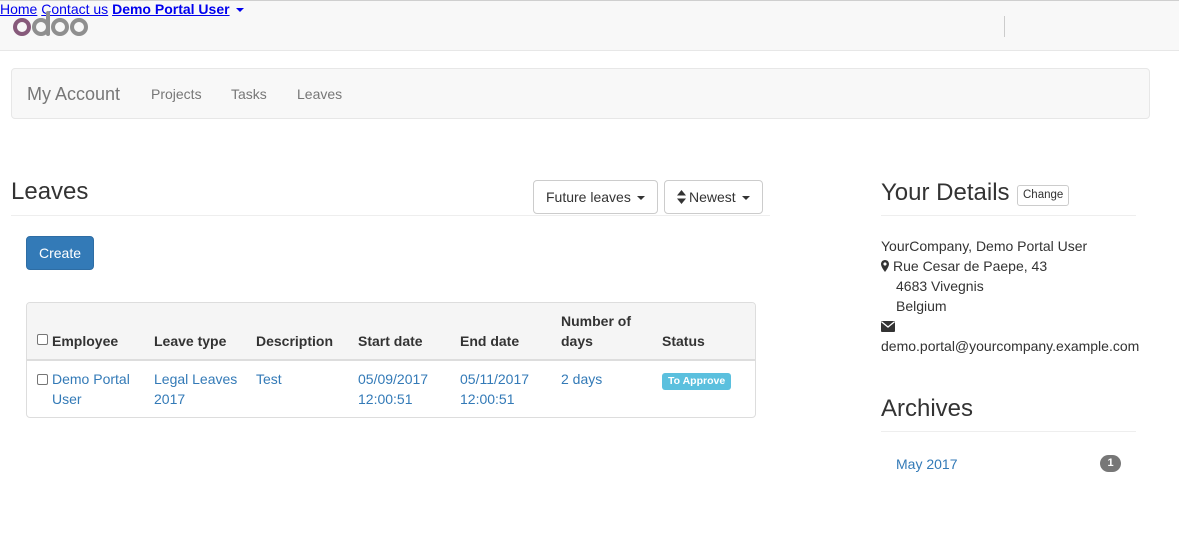  What do you see at coordinates (697, 381) in the screenshot?
I see `status-badge: To Approve` at bounding box center [697, 381].